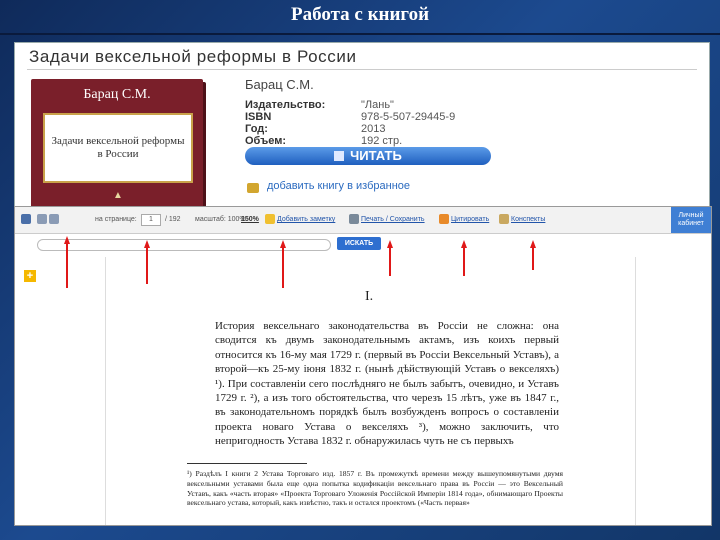 Image resolution: width=720 pixels, height=540 pixels. What do you see at coordinates (54, 219) in the screenshot?
I see `save-icon` at bounding box center [54, 219].